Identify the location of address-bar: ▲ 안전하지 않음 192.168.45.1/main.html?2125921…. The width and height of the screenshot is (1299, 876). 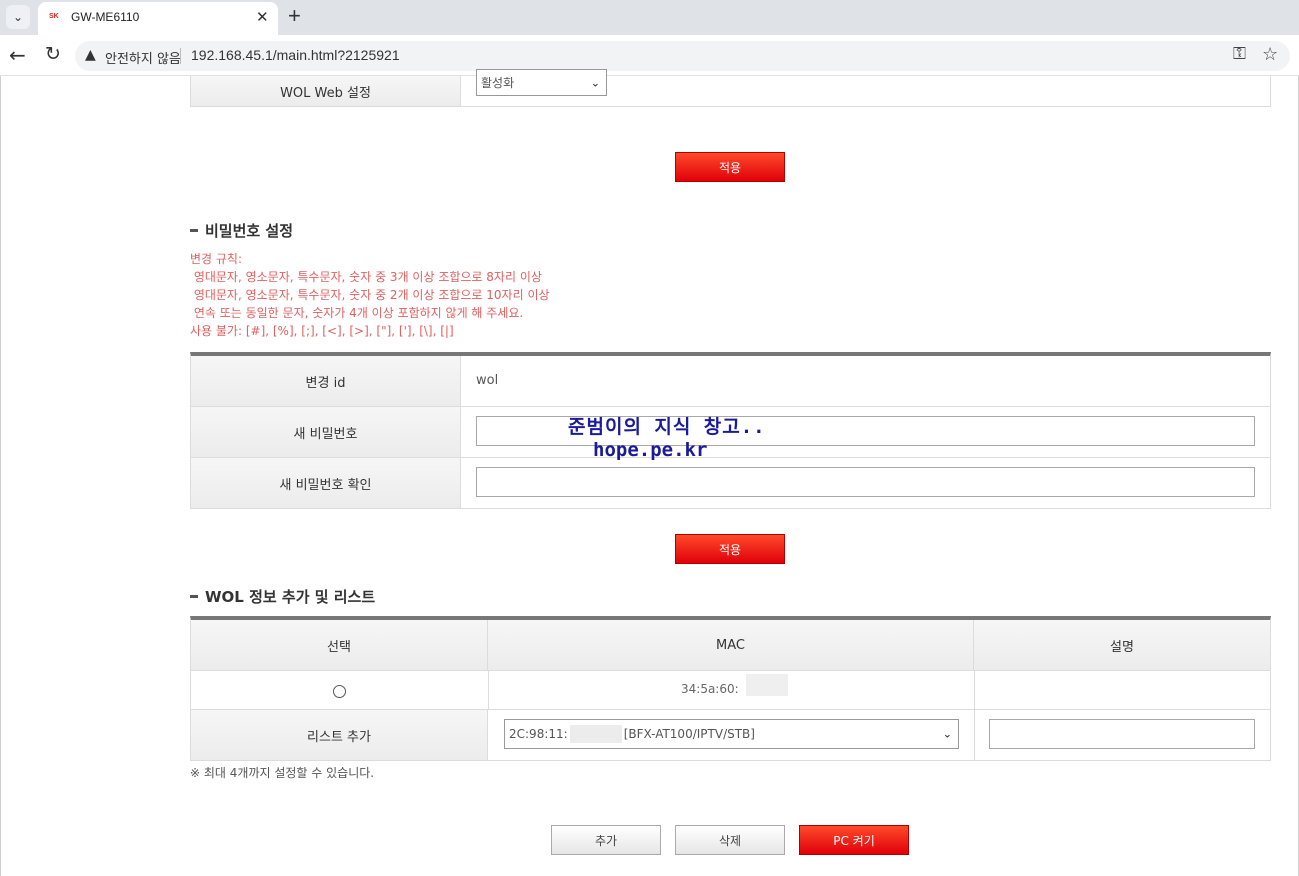
(682, 56).